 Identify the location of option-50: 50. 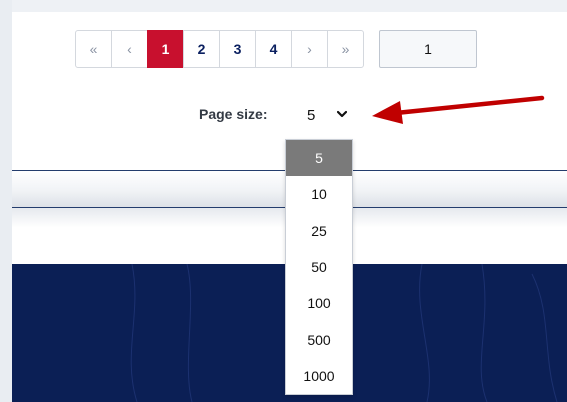
(319, 267).